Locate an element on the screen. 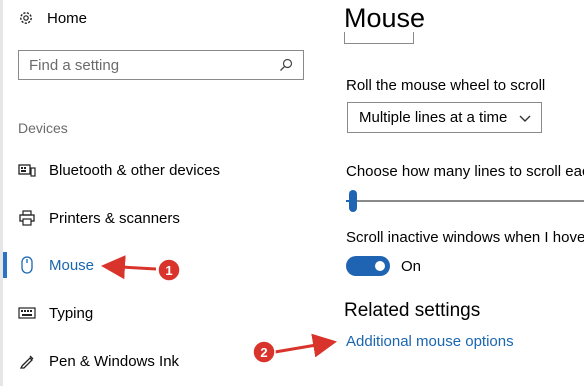 The width and height of the screenshot is (584, 386). printer-icon is located at coordinates (27, 218).